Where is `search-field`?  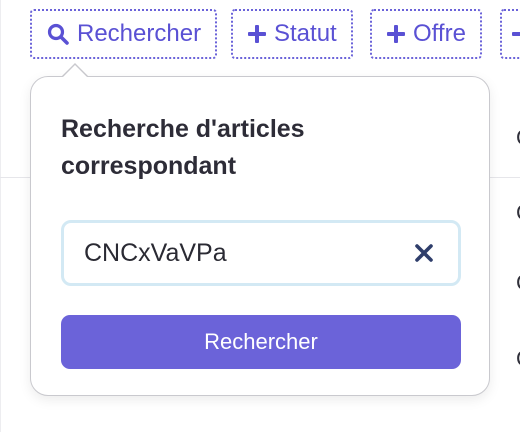 search-field is located at coordinates (261, 253).